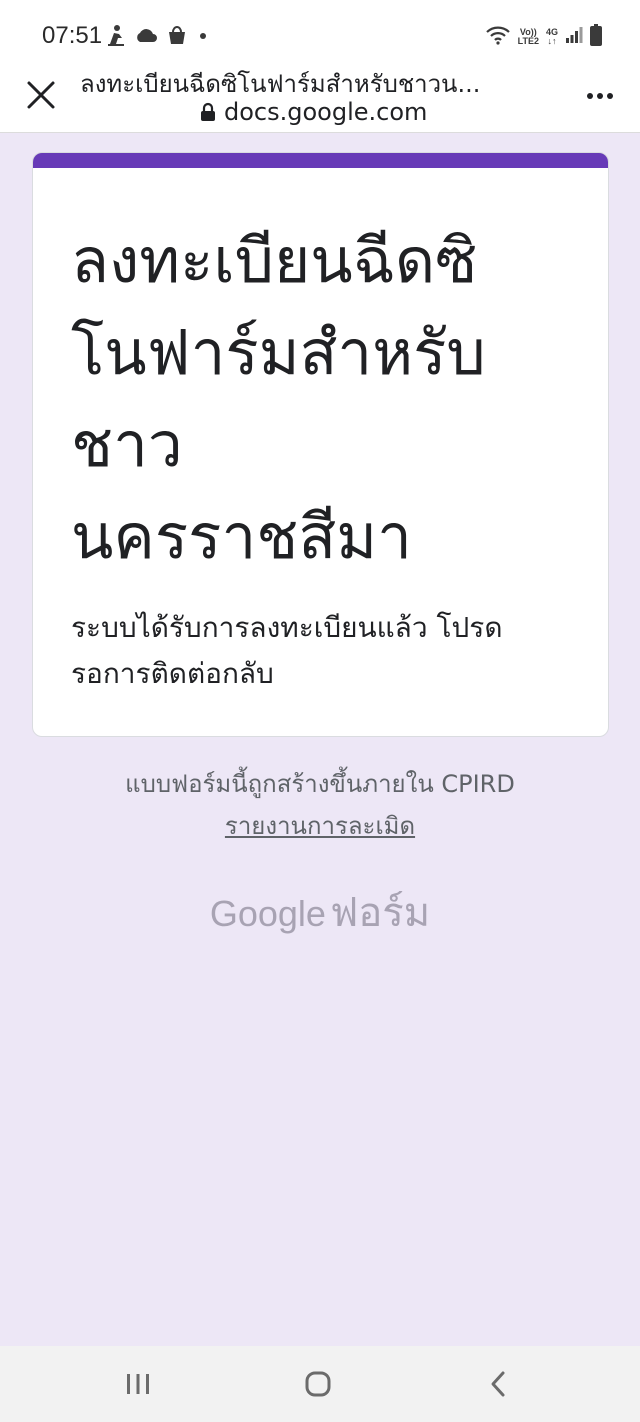 The height and width of the screenshot is (1422, 640). I want to click on home-icon, so click(318, 1384).